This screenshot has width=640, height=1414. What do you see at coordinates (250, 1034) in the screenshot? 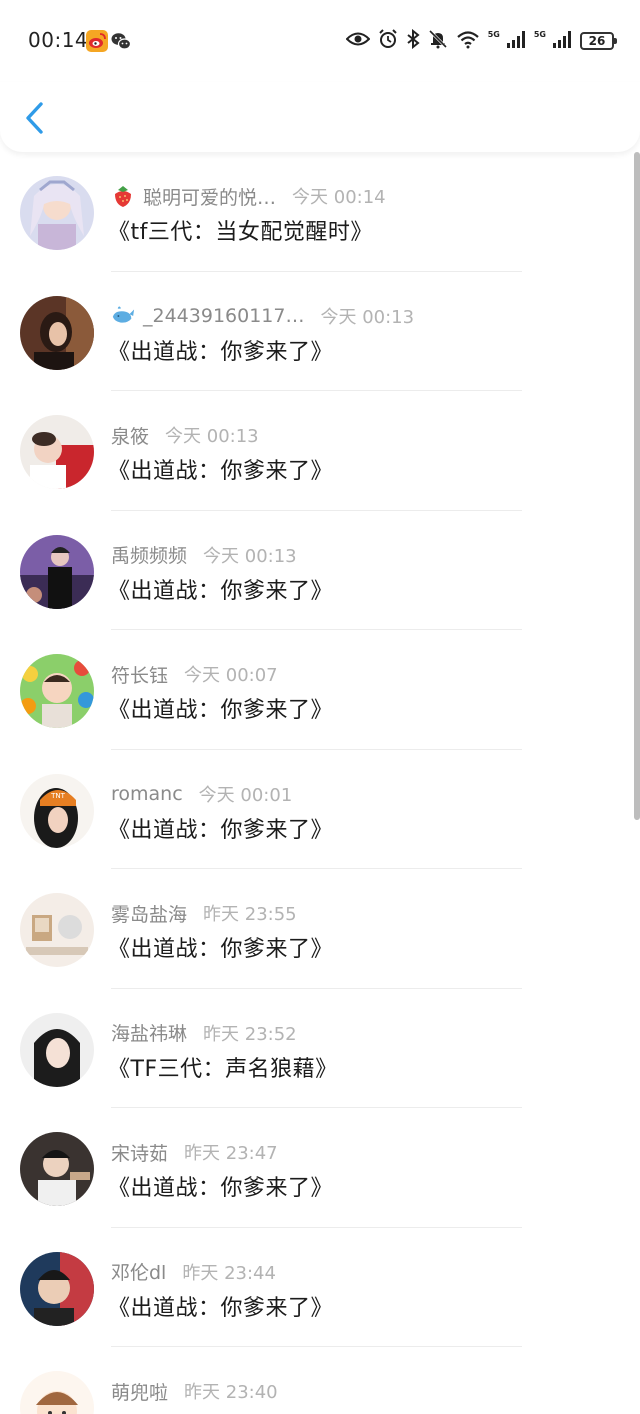
I see `timestamp: 昨天 23:52` at bounding box center [250, 1034].